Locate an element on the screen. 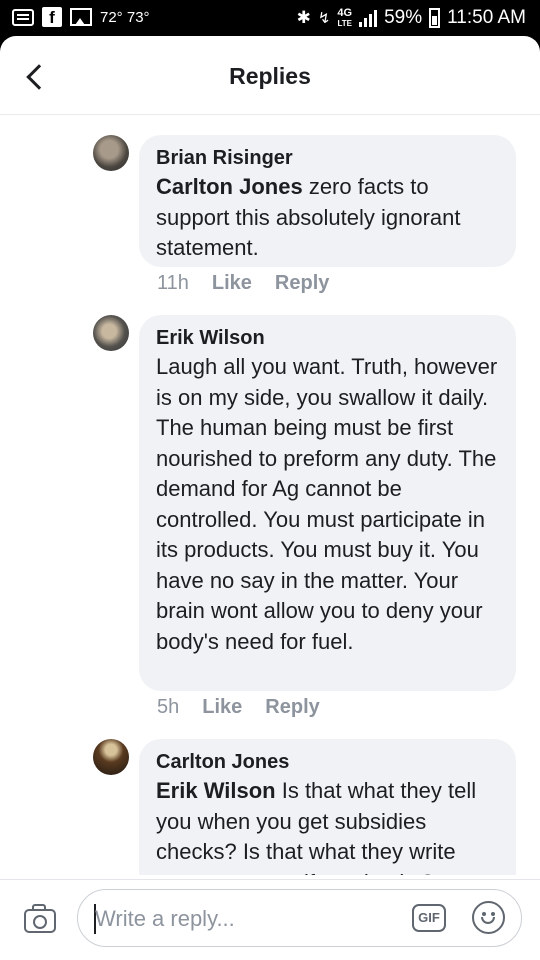 The height and width of the screenshot is (960, 540). vibrate-icon: ↯ is located at coordinates (324, 18).